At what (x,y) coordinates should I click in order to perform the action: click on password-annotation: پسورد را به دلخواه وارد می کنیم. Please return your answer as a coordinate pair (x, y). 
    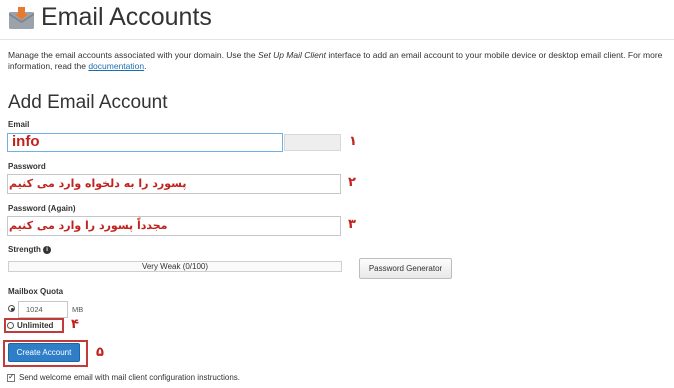
    Looking at the image, I should click on (98, 183).